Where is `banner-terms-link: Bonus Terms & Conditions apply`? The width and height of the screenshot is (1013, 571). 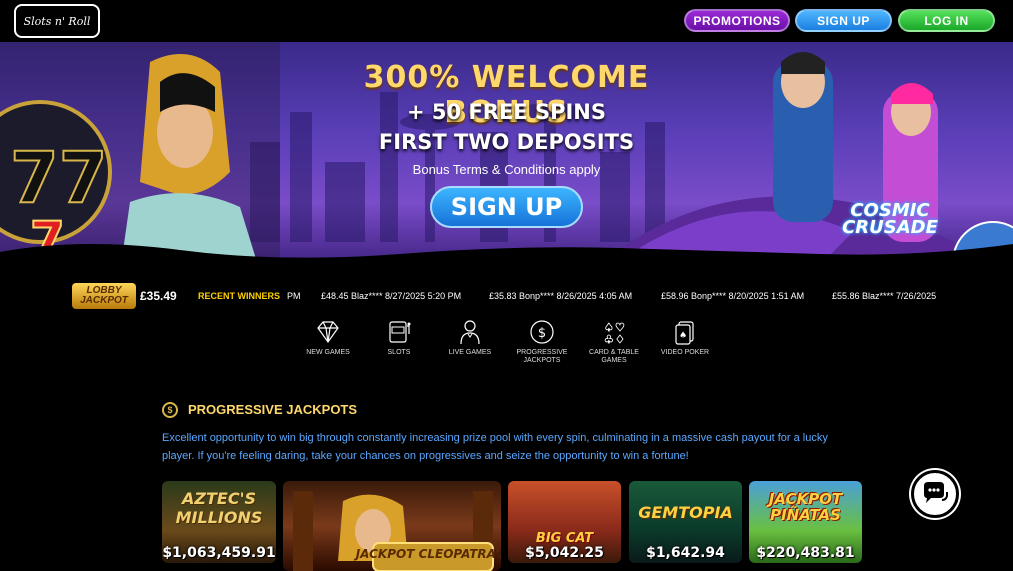 banner-terms-link: Bonus Terms & Conditions apply is located at coordinates (506, 169).